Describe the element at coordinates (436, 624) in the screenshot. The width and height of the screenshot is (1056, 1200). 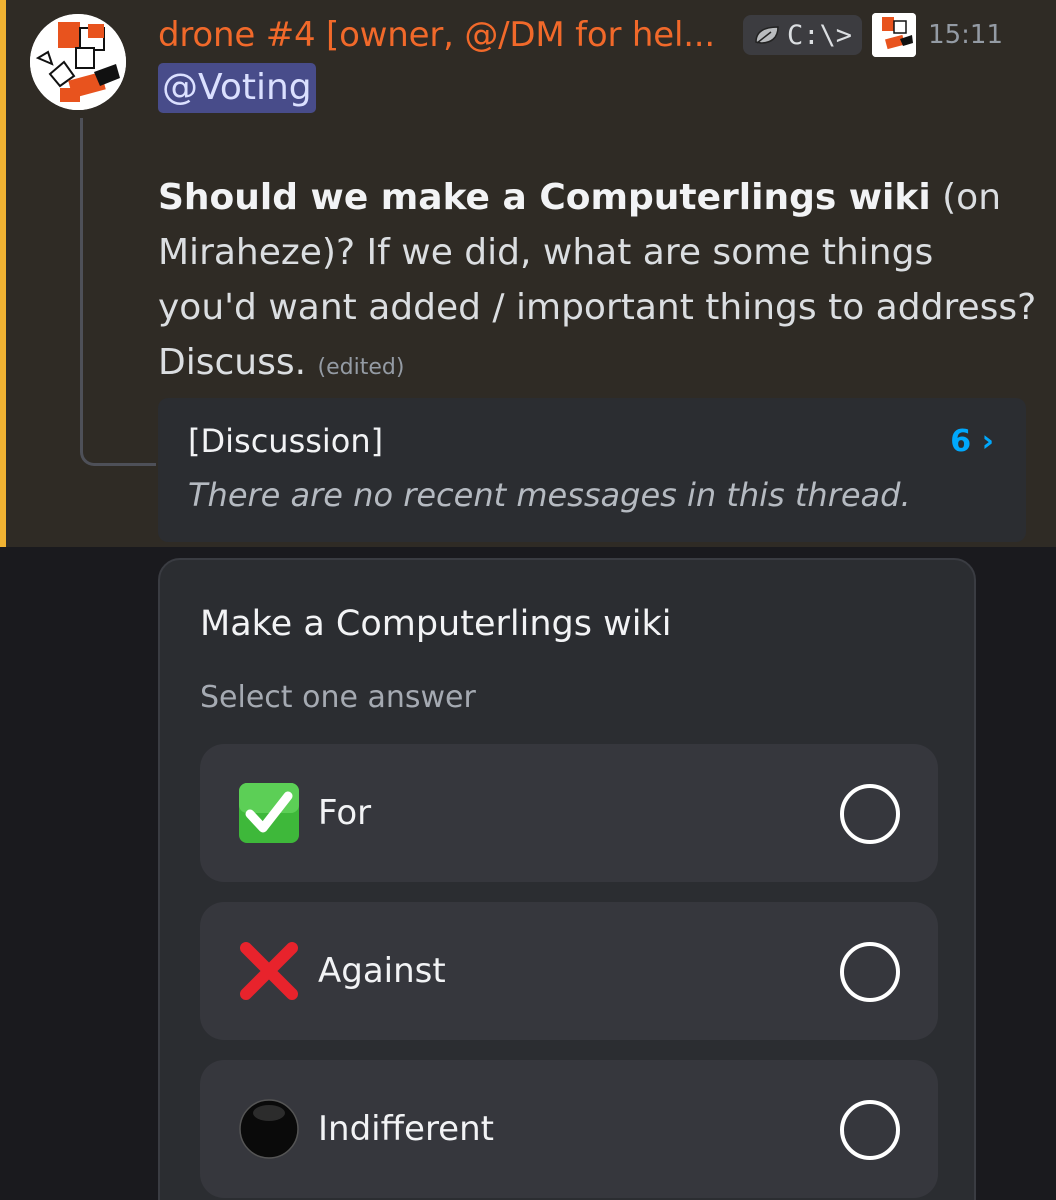
I see `poll-question: Make a Computerlings wiki` at that location.